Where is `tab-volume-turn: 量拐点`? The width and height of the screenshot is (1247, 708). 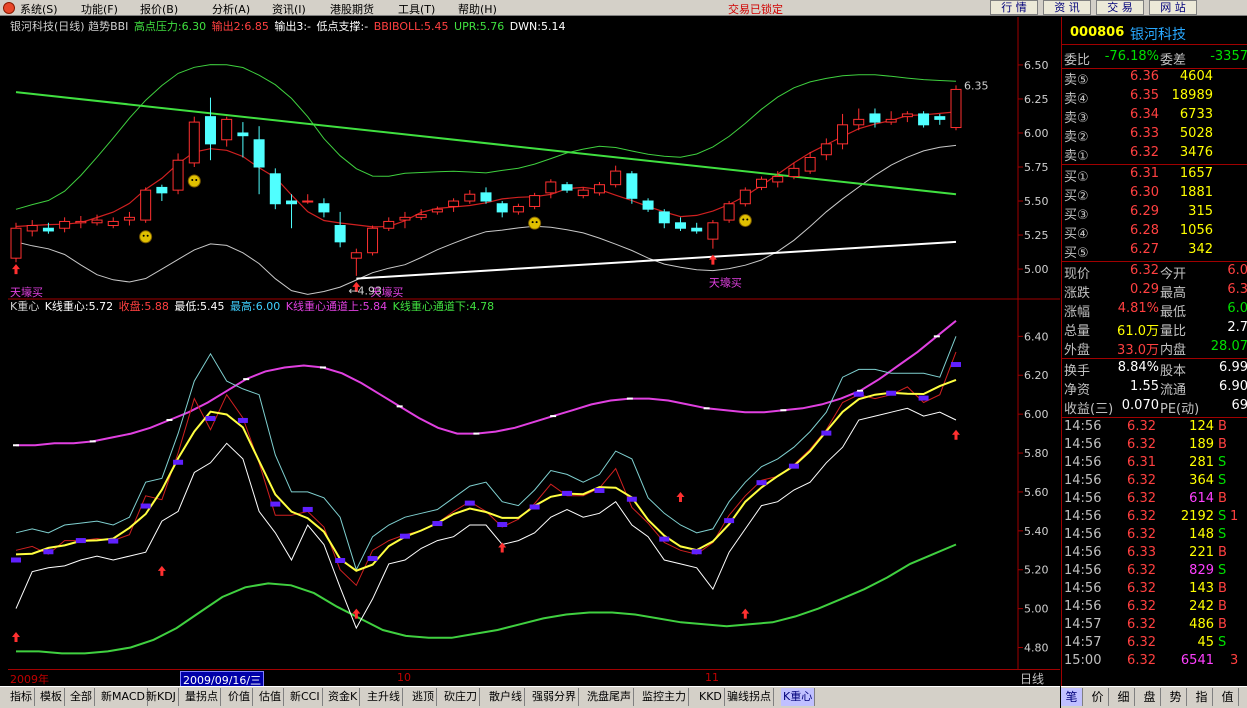 tab-volume-turn: 量拐点 is located at coordinates (202, 697).